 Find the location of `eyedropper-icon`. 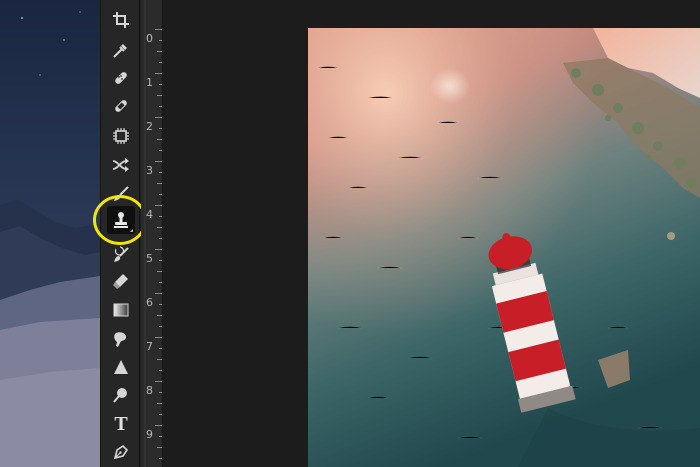

eyedropper-icon is located at coordinates (120, 51).